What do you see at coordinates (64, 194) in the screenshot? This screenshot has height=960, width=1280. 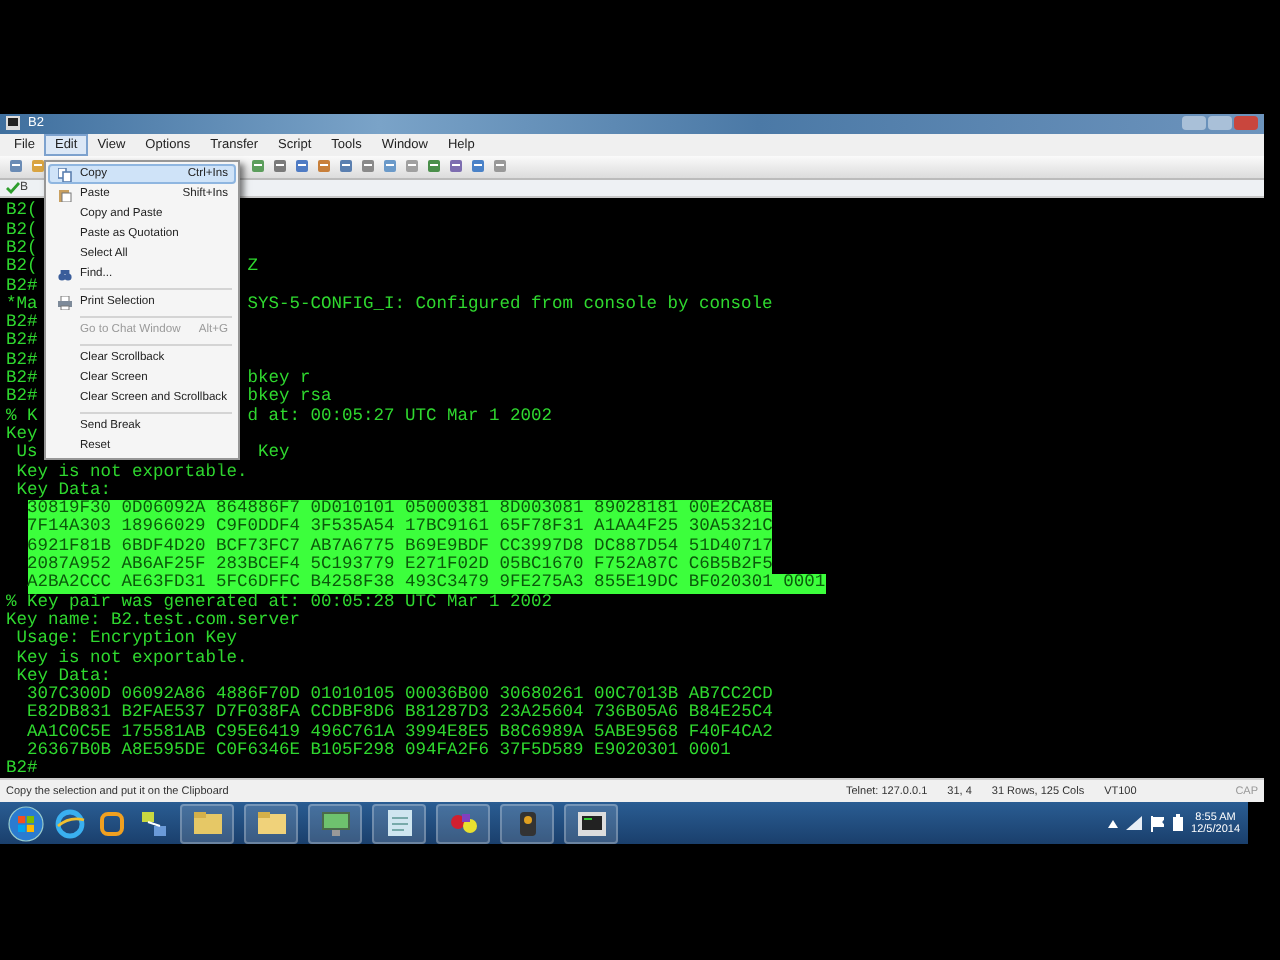 I see `clipboard-icon` at bounding box center [64, 194].